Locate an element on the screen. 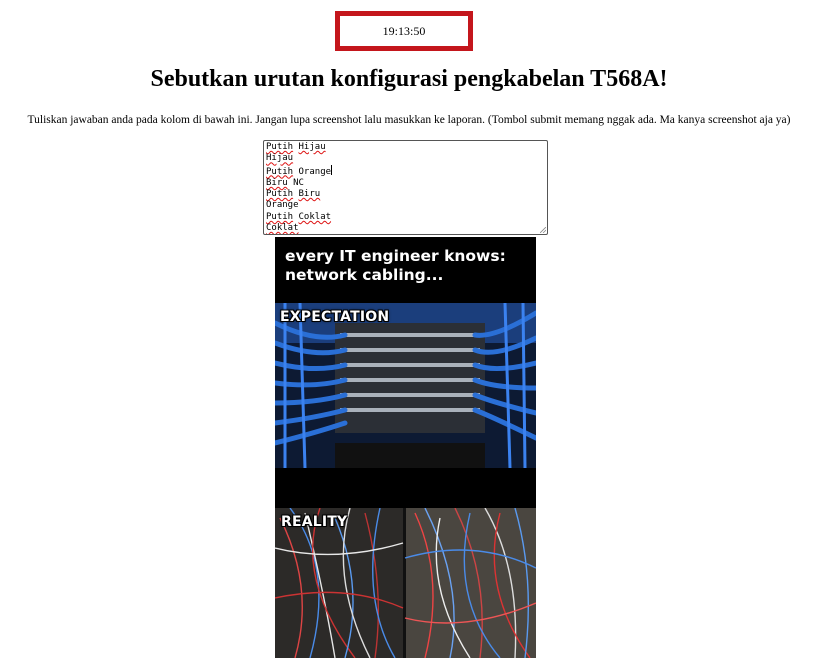  answer-line: Putih Hijau is located at coordinates (405, 147).